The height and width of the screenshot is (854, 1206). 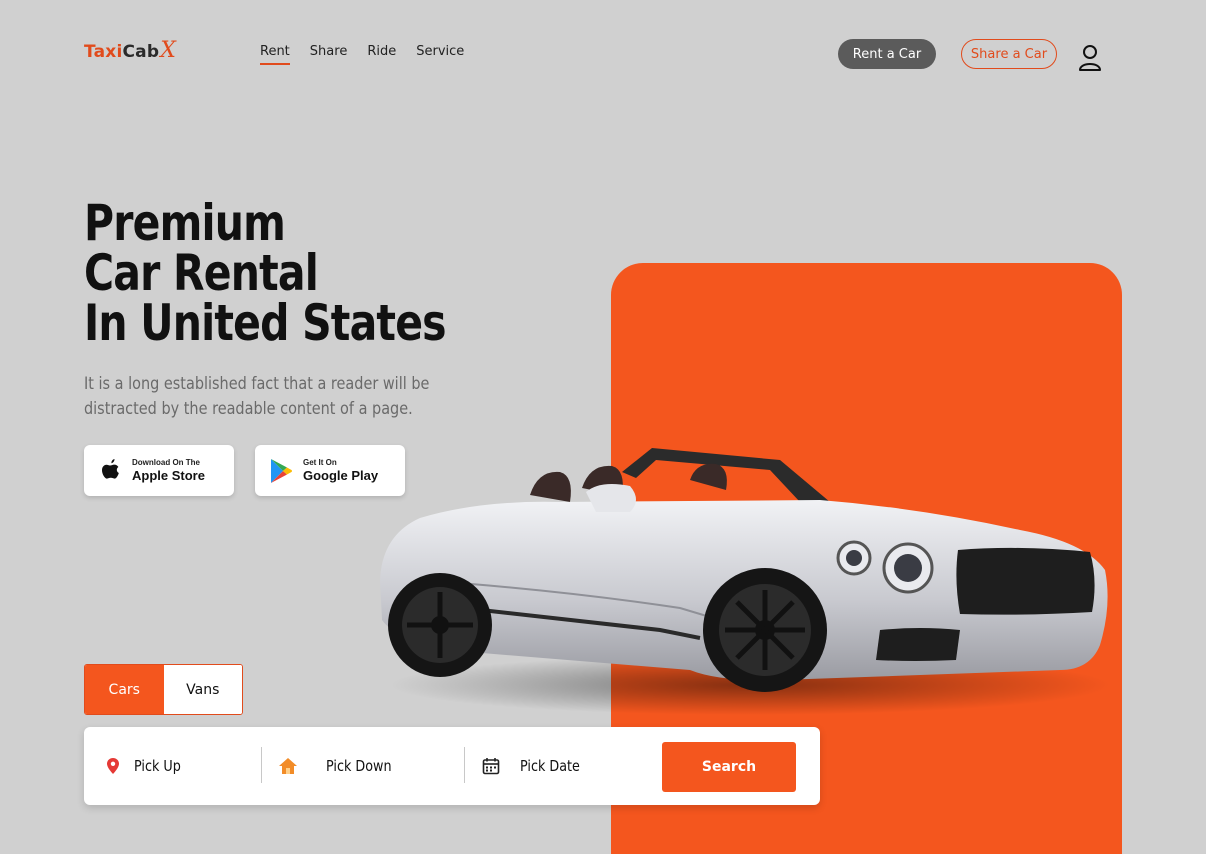 I want to click on logo-text-cab: Cab, so click(x=141, y=52).